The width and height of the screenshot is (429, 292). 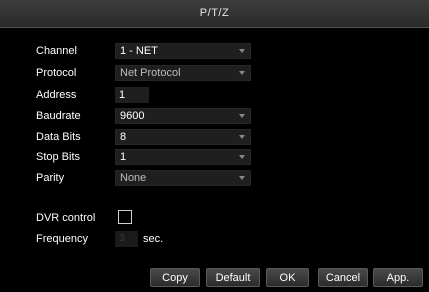 What do you see at coordinates (183, 116) in the screenshot?
I see `baudrate-select: 9600` at bounding box center [183, 116].